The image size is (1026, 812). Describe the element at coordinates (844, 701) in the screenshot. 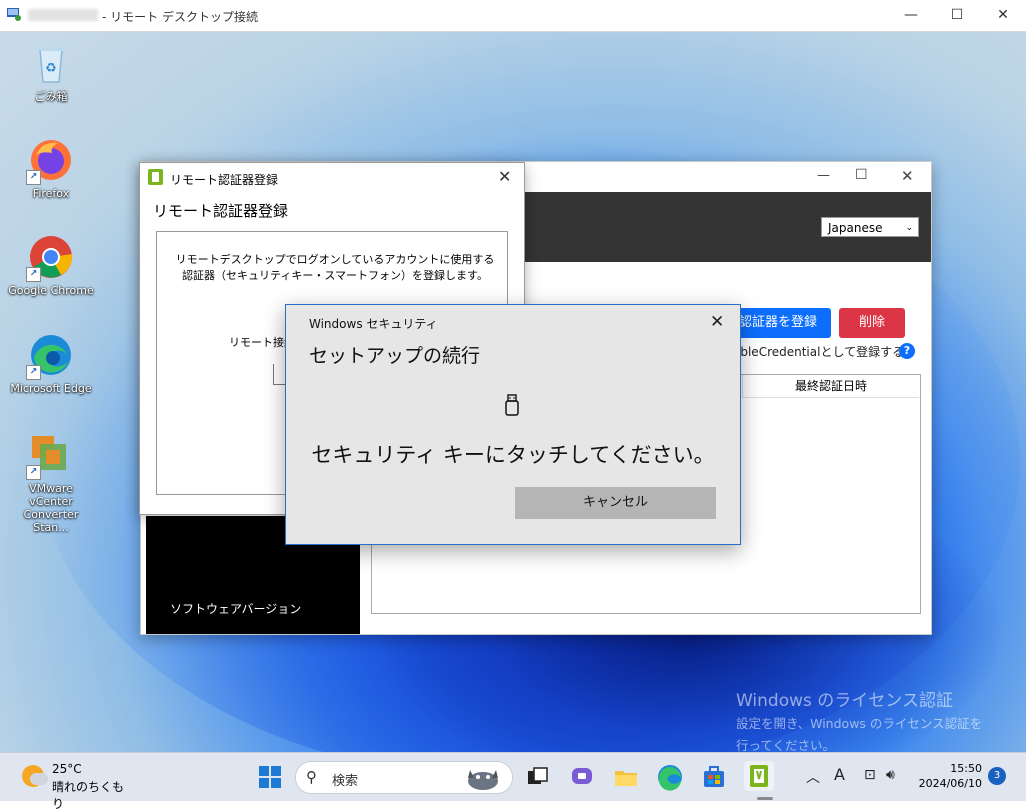

I see `watermark-title: Windows のライセンス認証` at that location.